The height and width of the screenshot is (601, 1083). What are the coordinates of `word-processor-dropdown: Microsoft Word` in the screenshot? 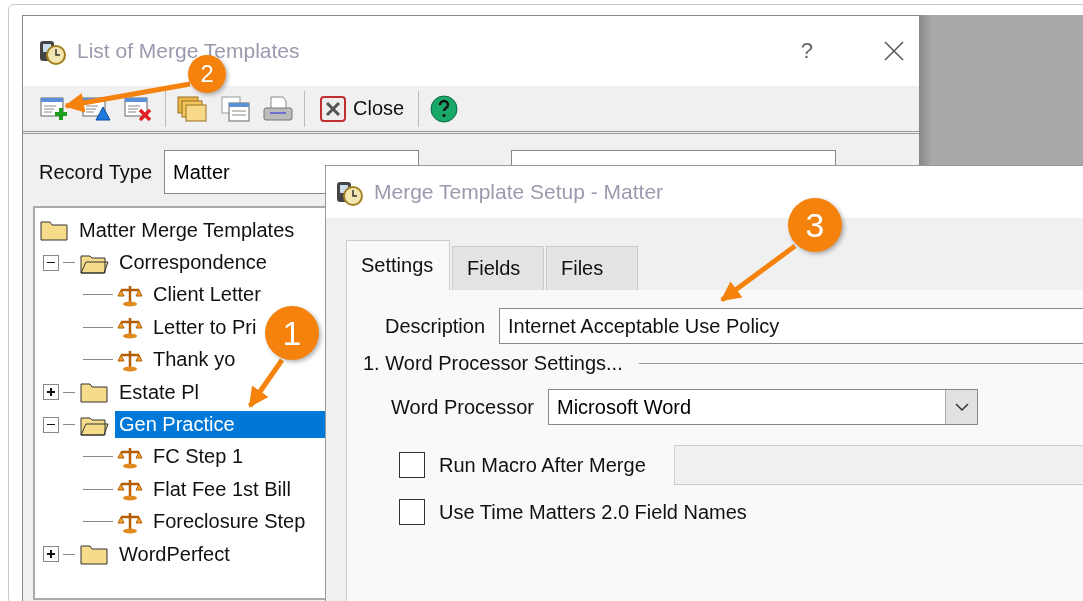 It's located at (763, 407).